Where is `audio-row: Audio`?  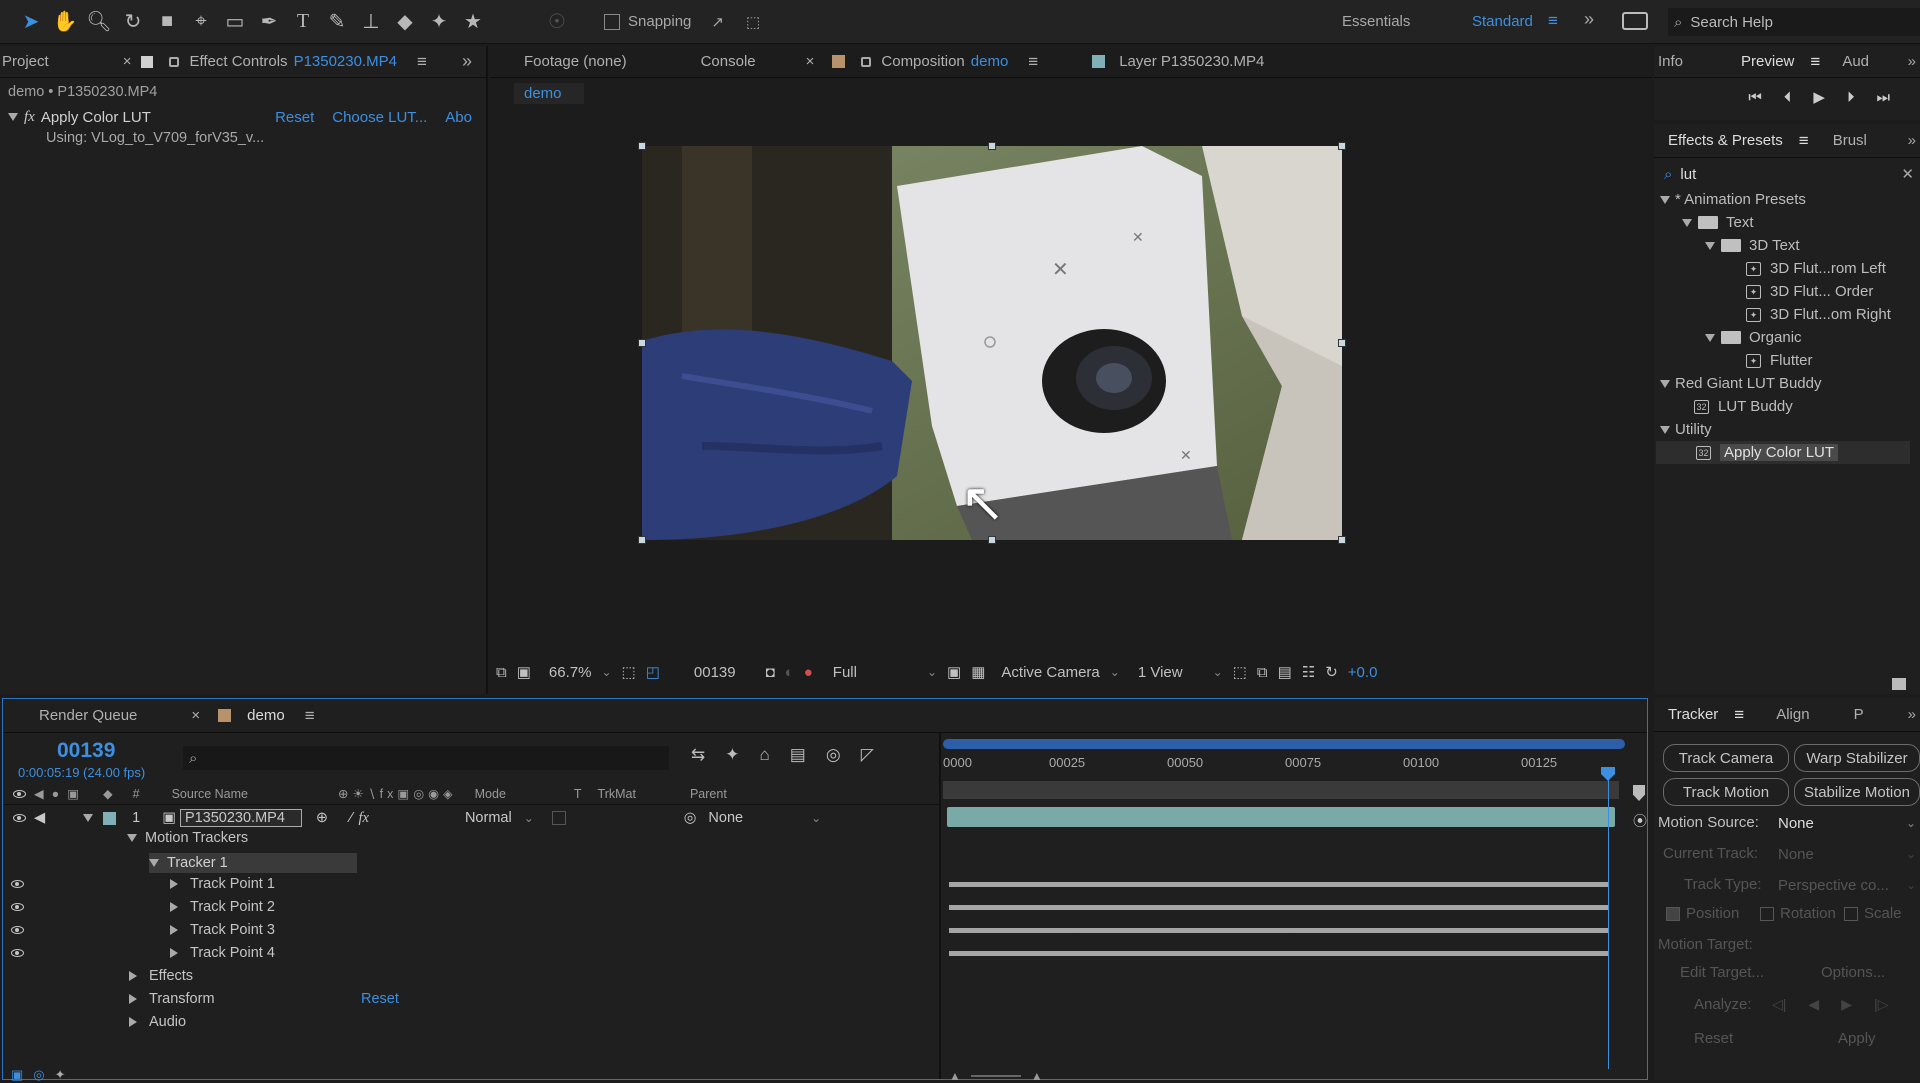
audio-row: Audio is located at coordinates (157, 1022).